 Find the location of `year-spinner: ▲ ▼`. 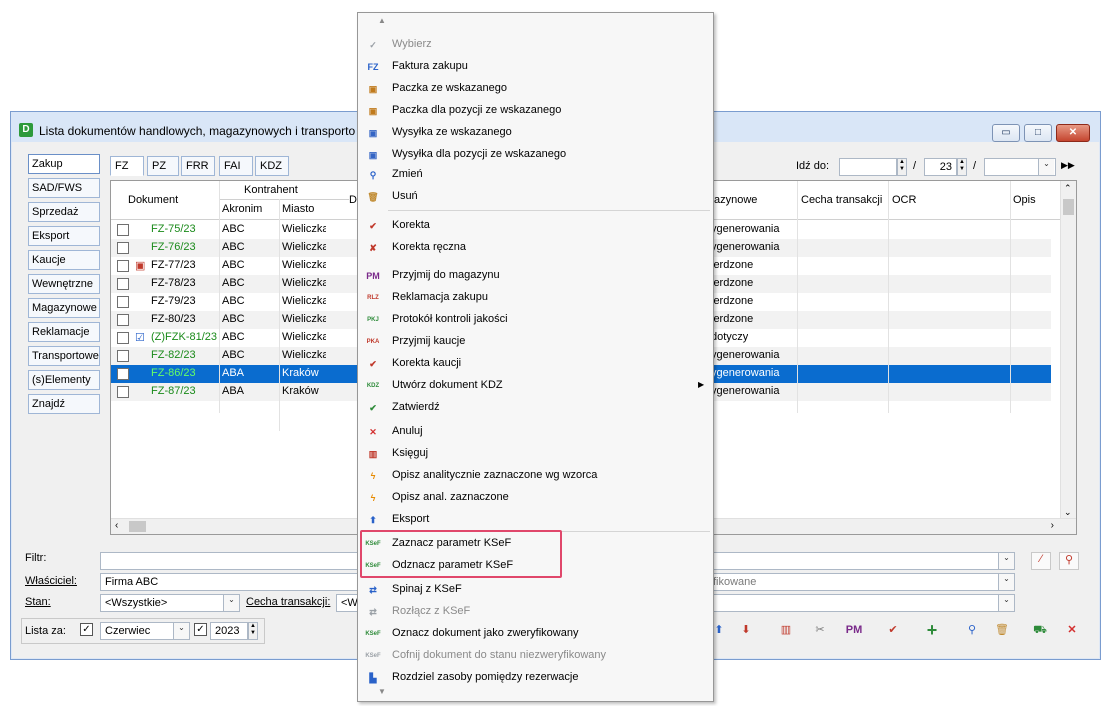

year-spinner: ▲ ▼ is located at coordinates (253, 631).